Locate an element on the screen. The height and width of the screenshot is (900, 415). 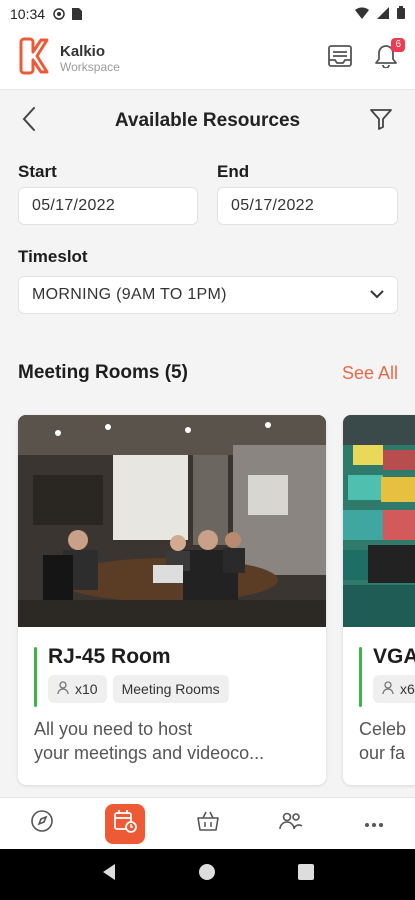
room-description-line: our fa is located at coordinates (382, 753).